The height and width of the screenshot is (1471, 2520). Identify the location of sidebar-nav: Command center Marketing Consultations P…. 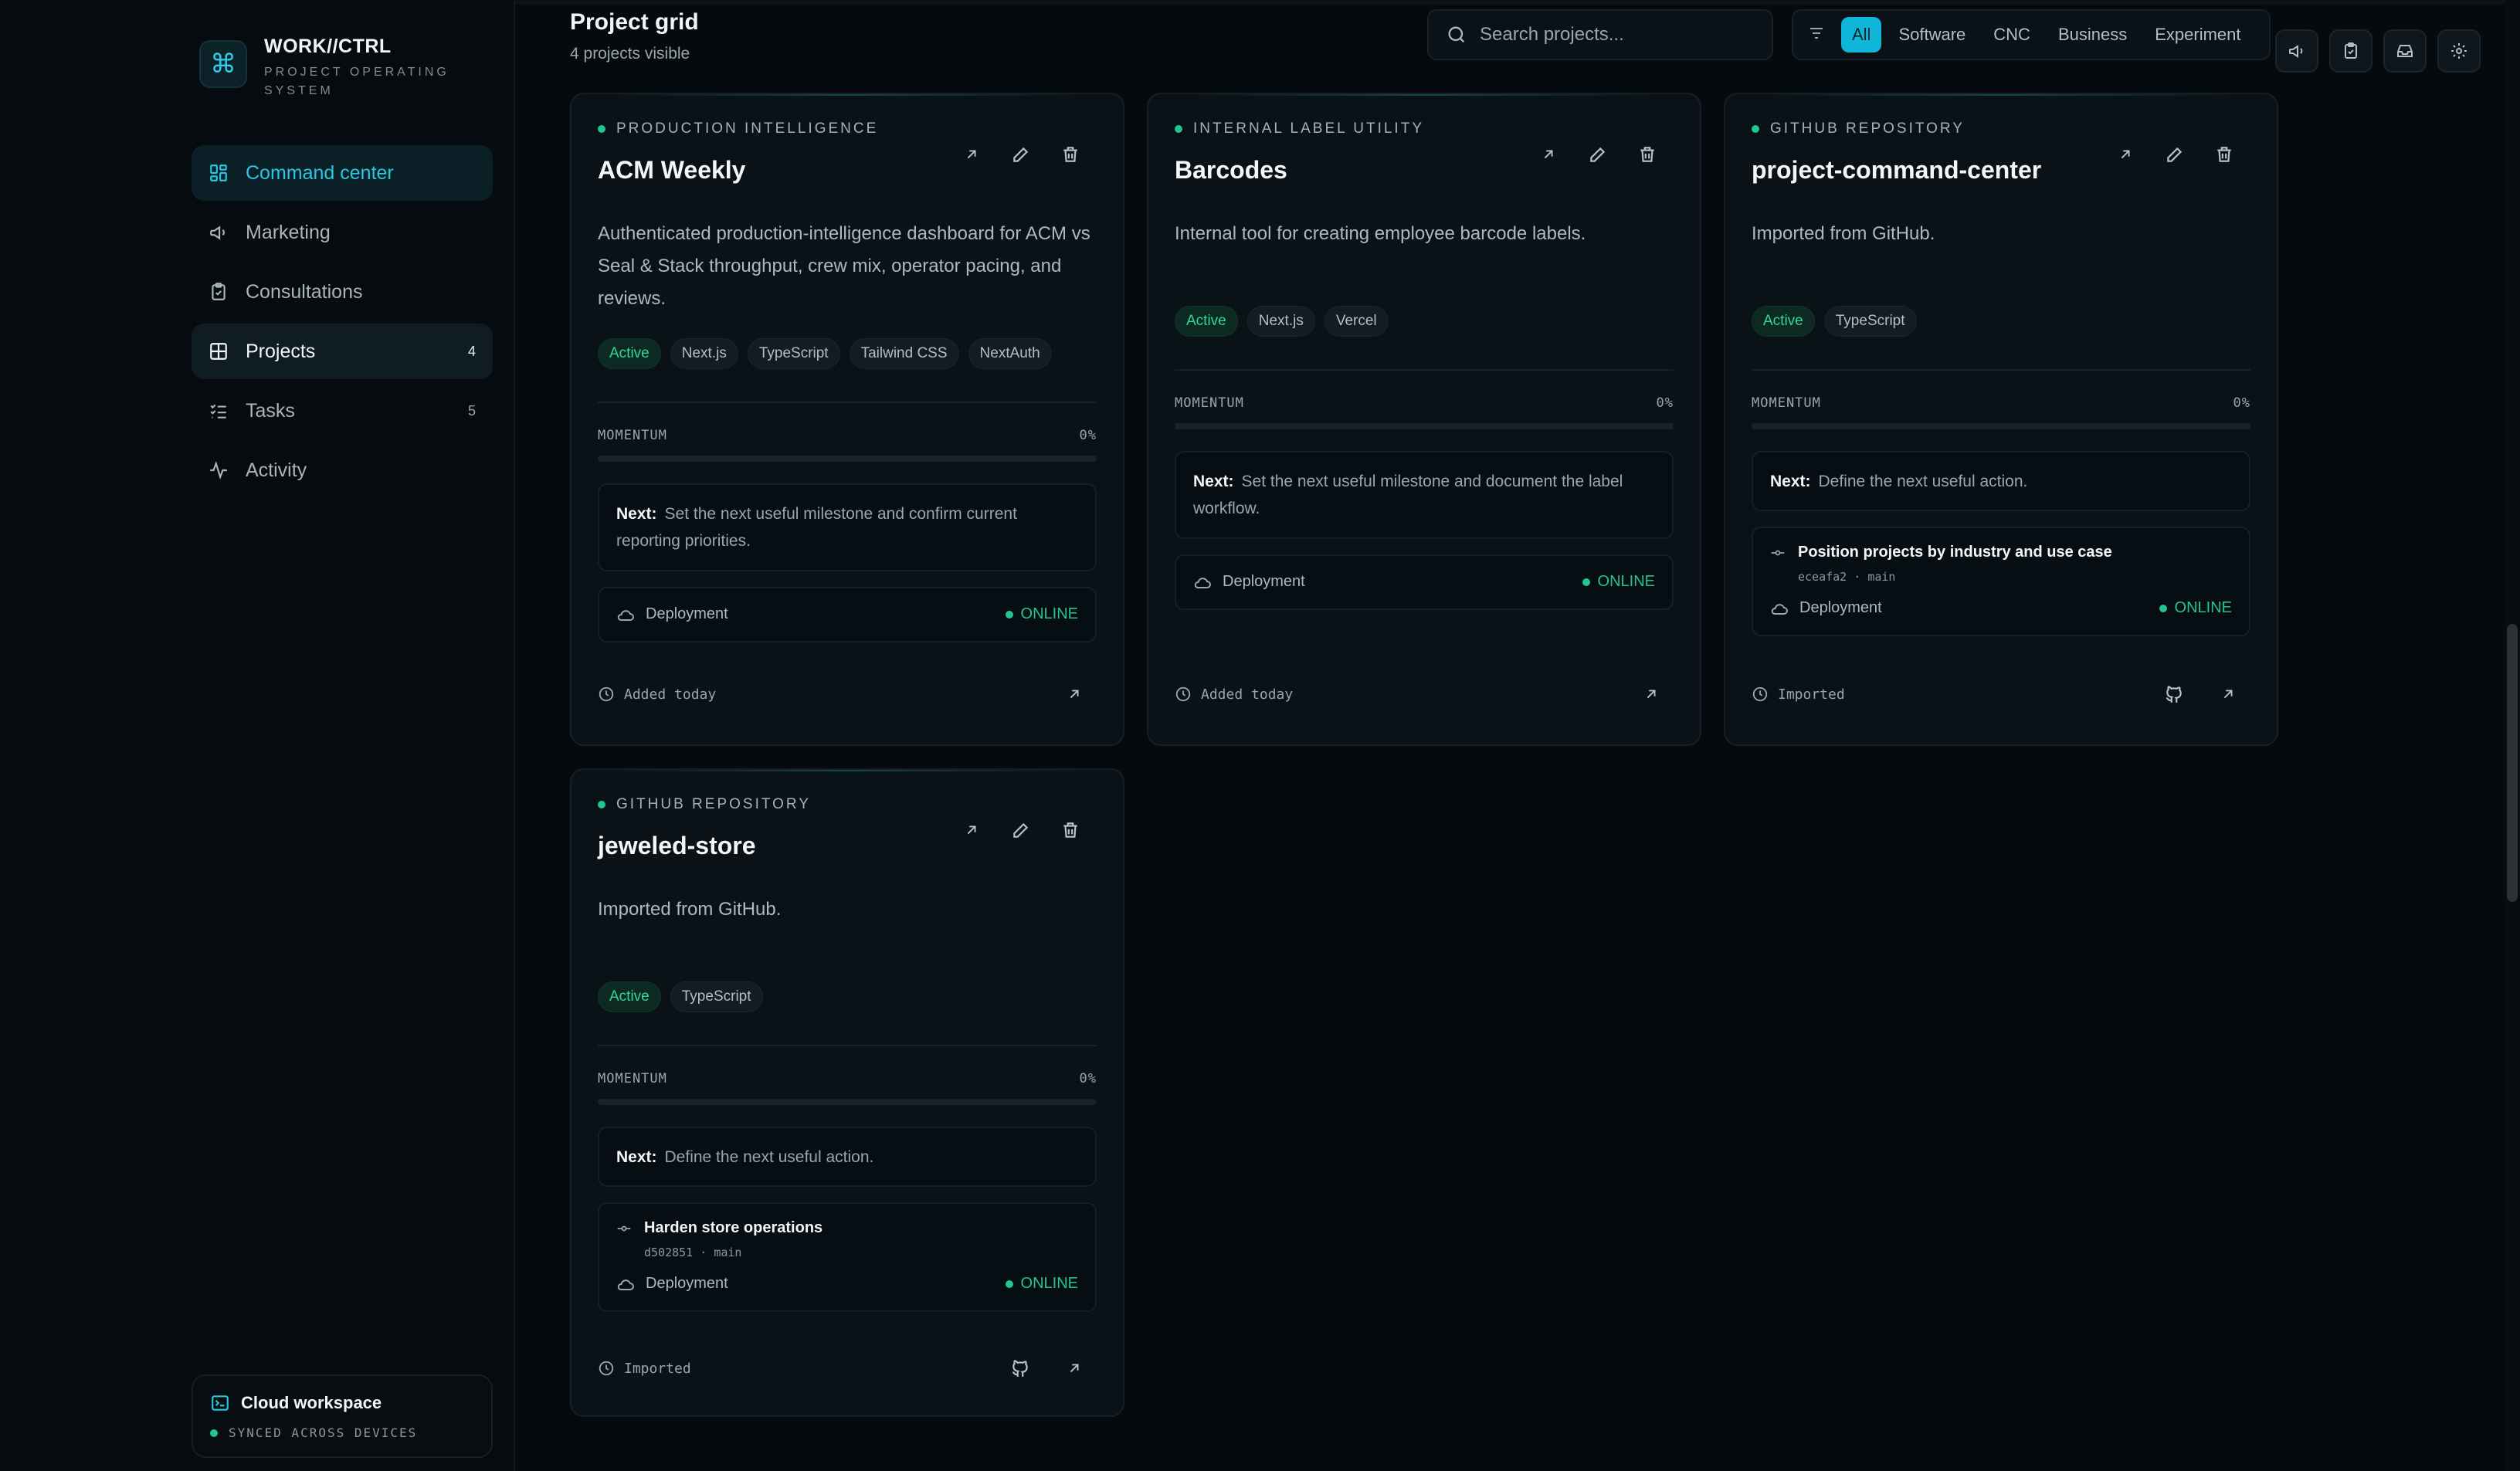
(342, 323).